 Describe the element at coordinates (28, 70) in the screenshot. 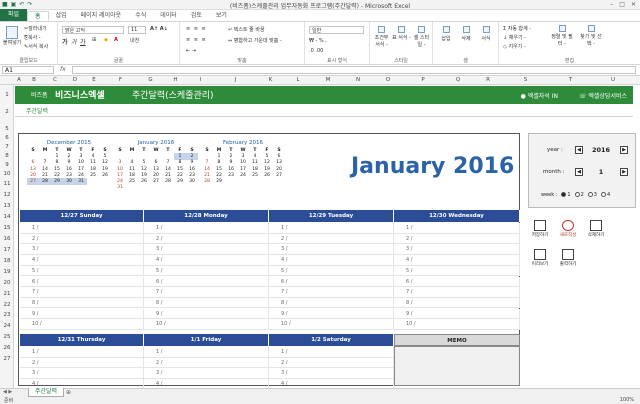

I see `name-box: A1` at that location.